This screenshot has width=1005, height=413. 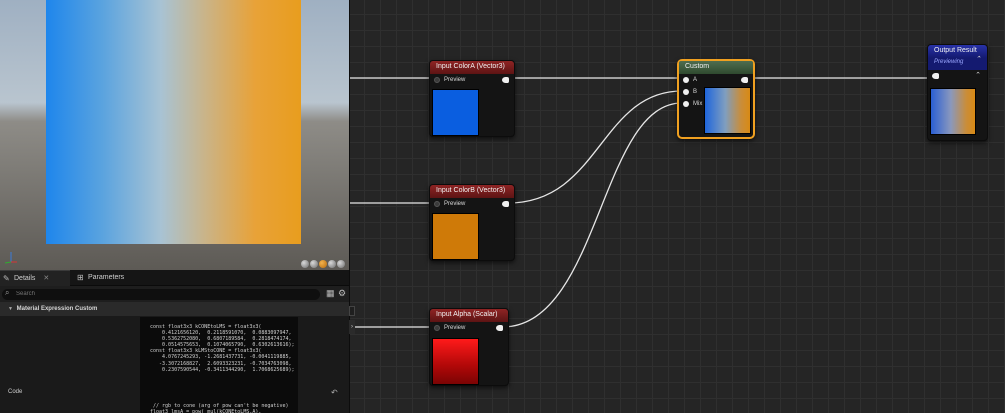 What do you see at coordinates (341, 264) in the screenshot?
I see `custom-mesh-icon` at bounding box center [341, 264].